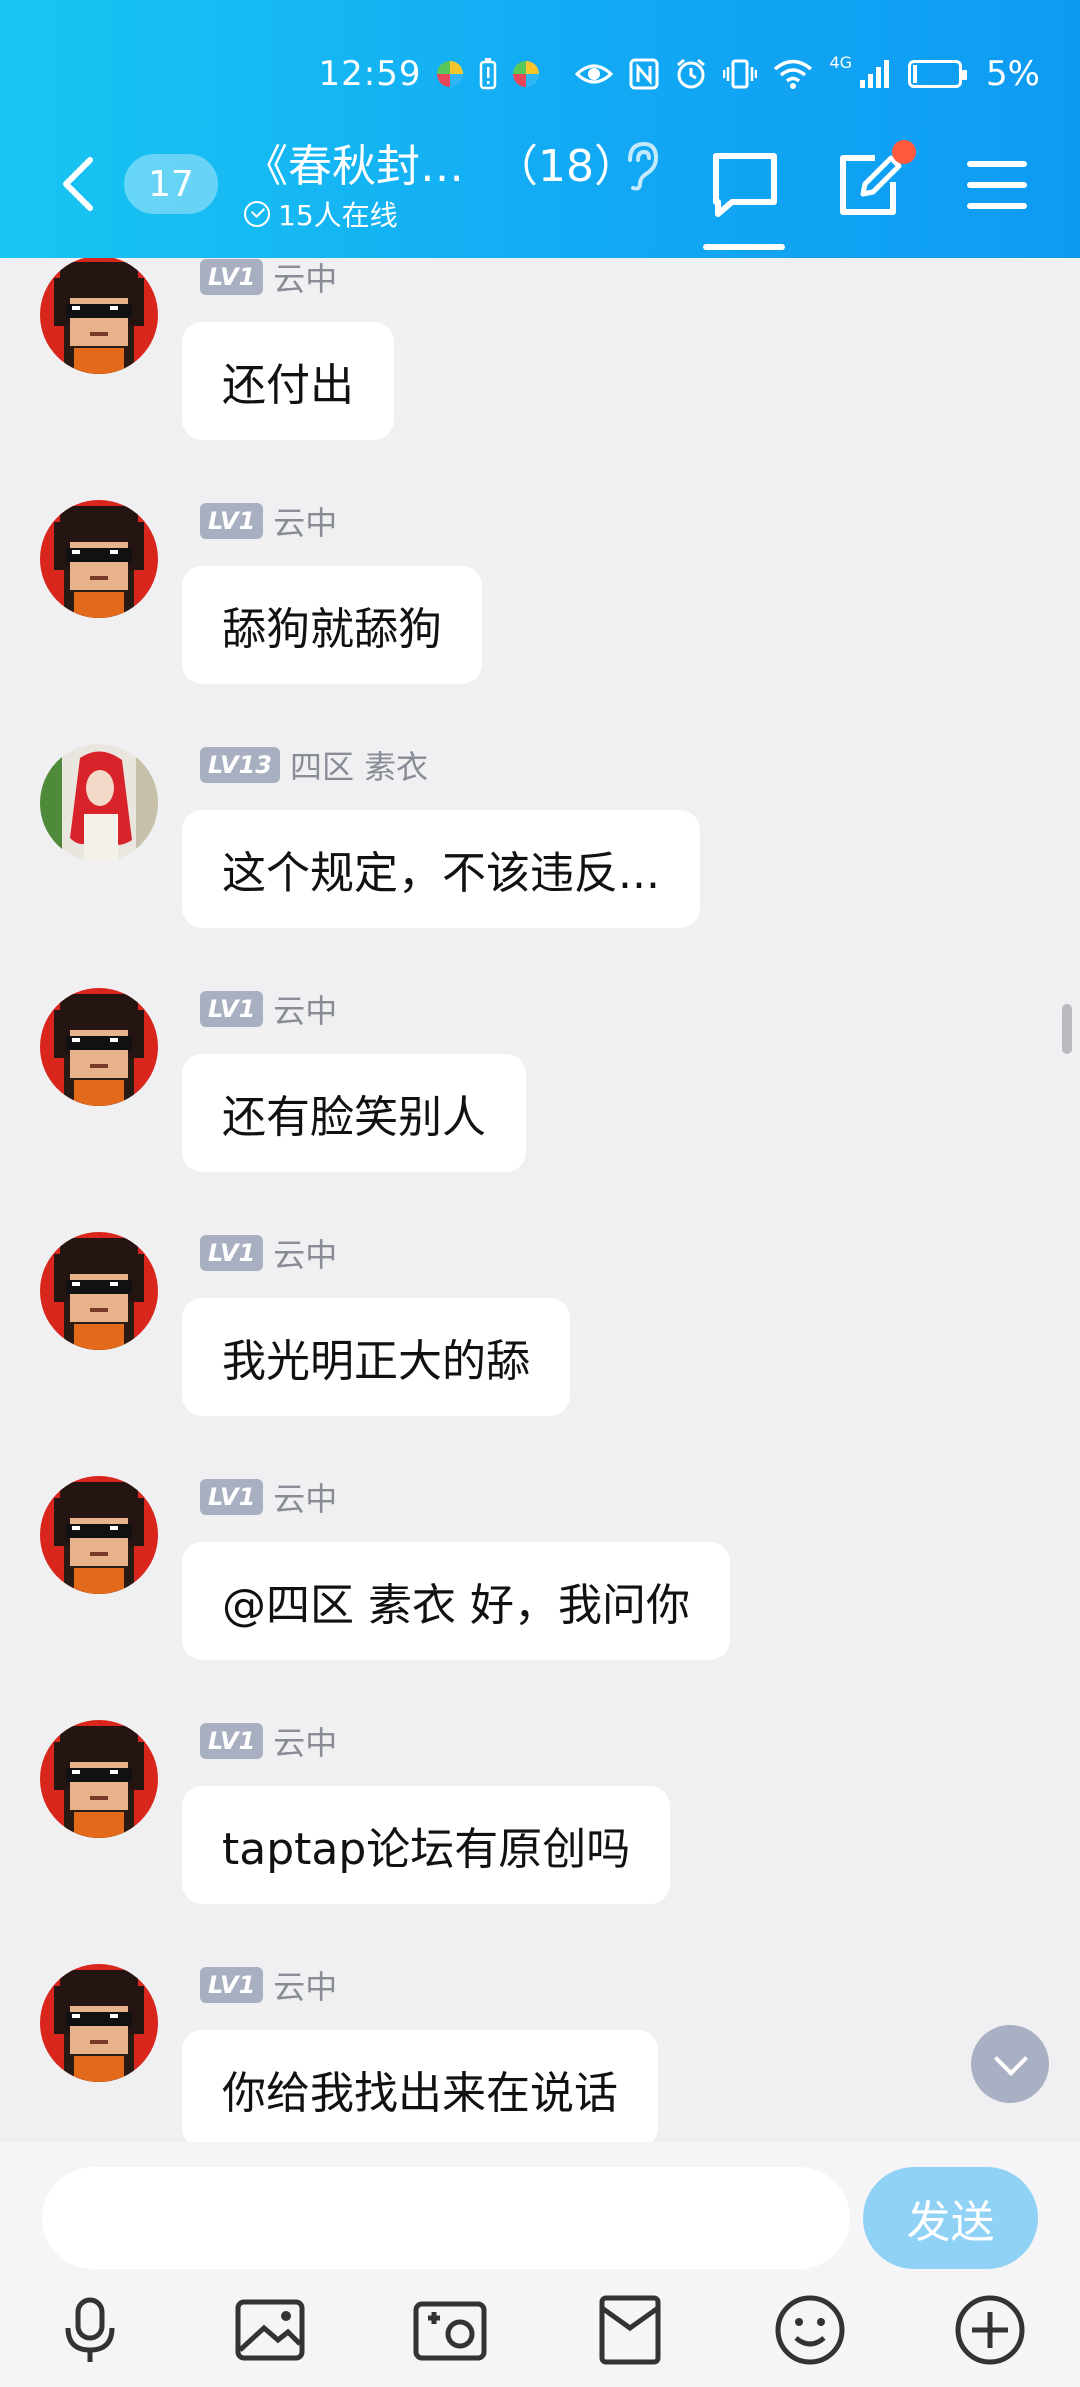 The width and height of the screenshot is (1080, 2387). Describe the element at coordinates (740, 74) in the screenshot. I see `vibrate-icon` at that location.